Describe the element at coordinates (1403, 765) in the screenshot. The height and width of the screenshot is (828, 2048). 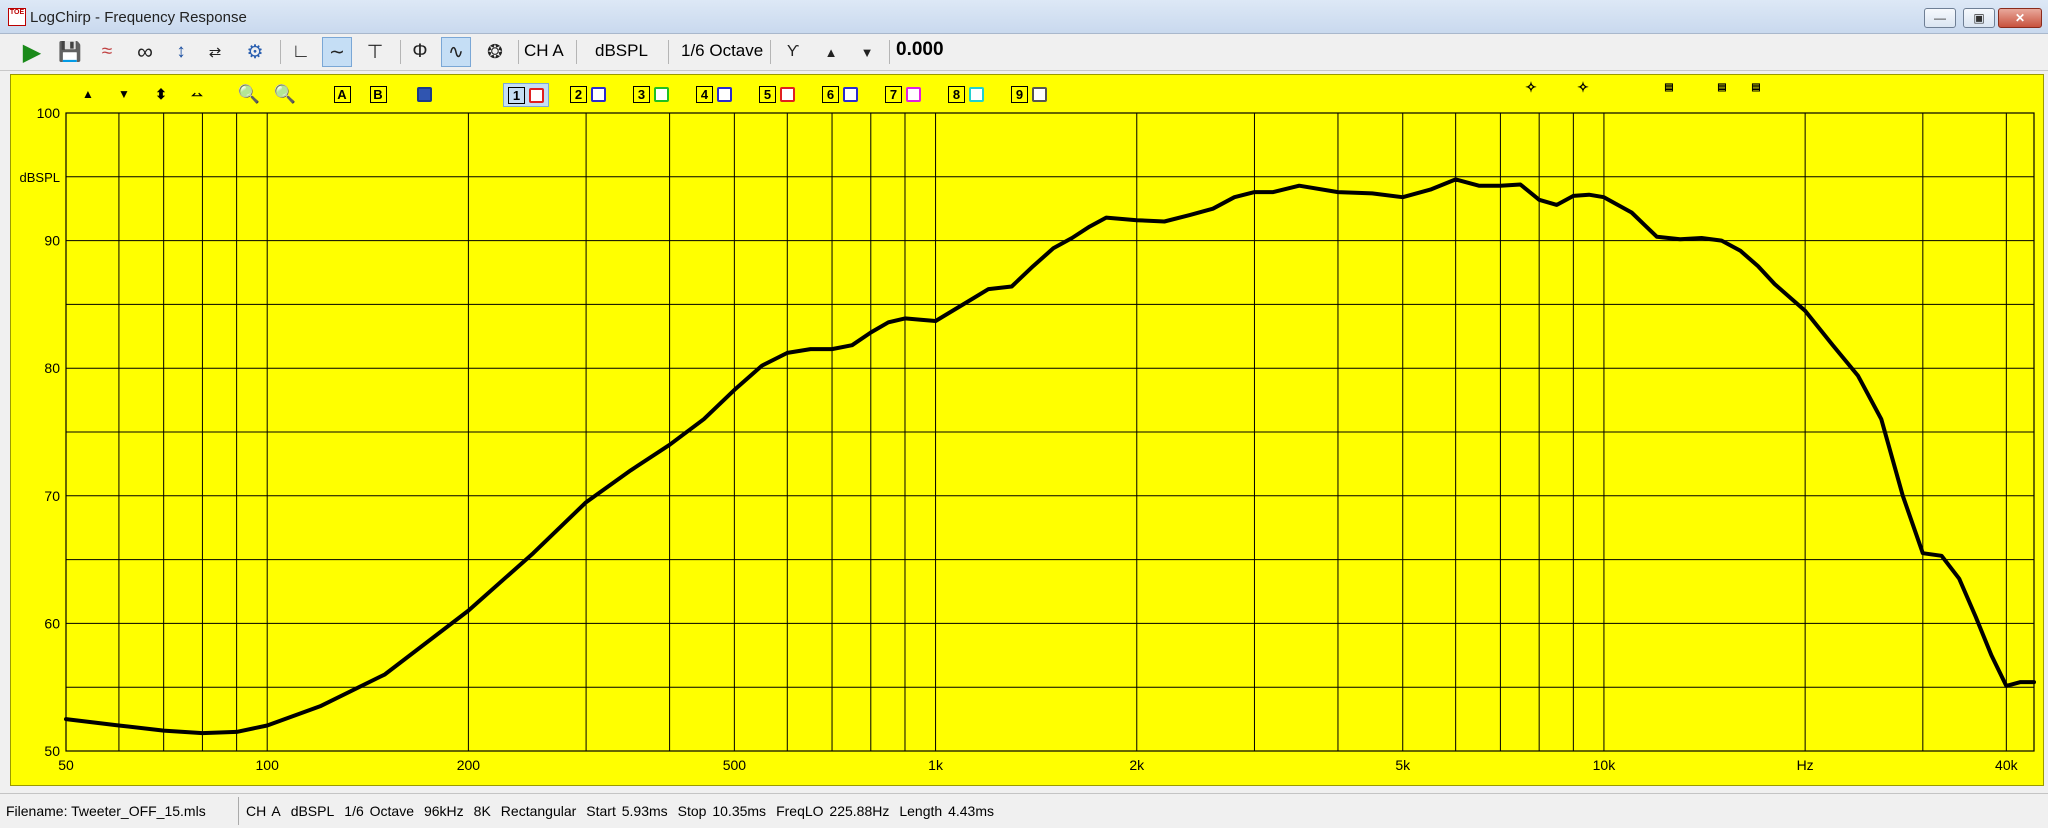
I see `x-tick-label: 5k` at that location.